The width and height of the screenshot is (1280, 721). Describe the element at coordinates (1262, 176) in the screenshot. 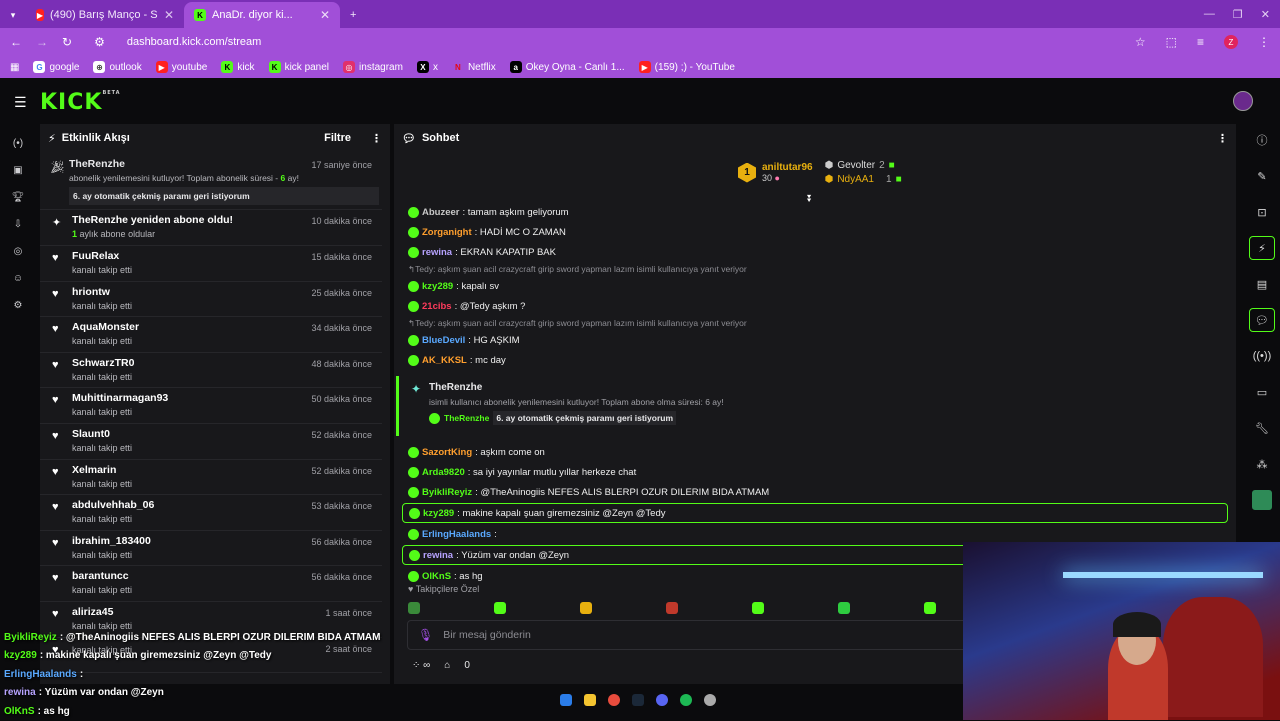

I see `edit-icon: ✎` at that location.